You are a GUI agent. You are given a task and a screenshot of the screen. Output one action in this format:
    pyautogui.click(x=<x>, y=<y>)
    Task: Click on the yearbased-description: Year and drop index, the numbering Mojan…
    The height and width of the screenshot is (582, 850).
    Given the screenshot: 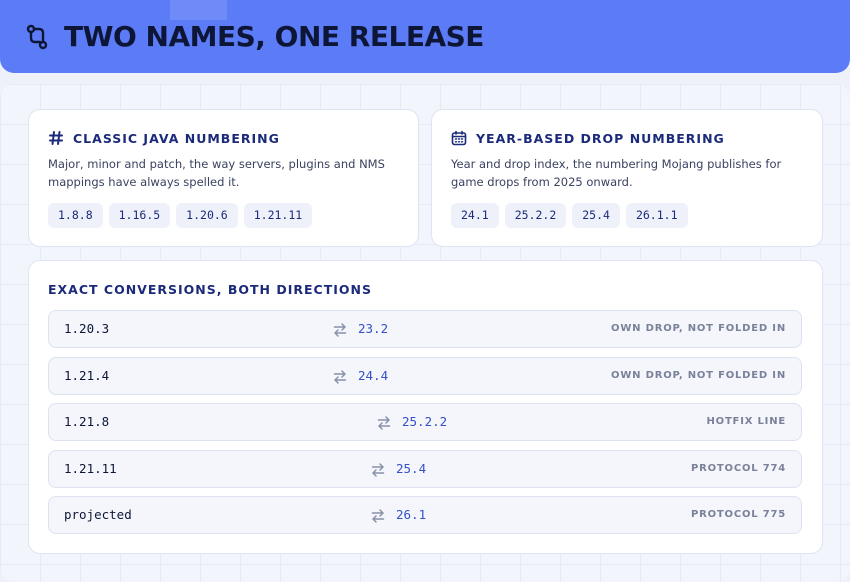 What is the action you would take?
    pyautogui.click(x=616, y=173)
    